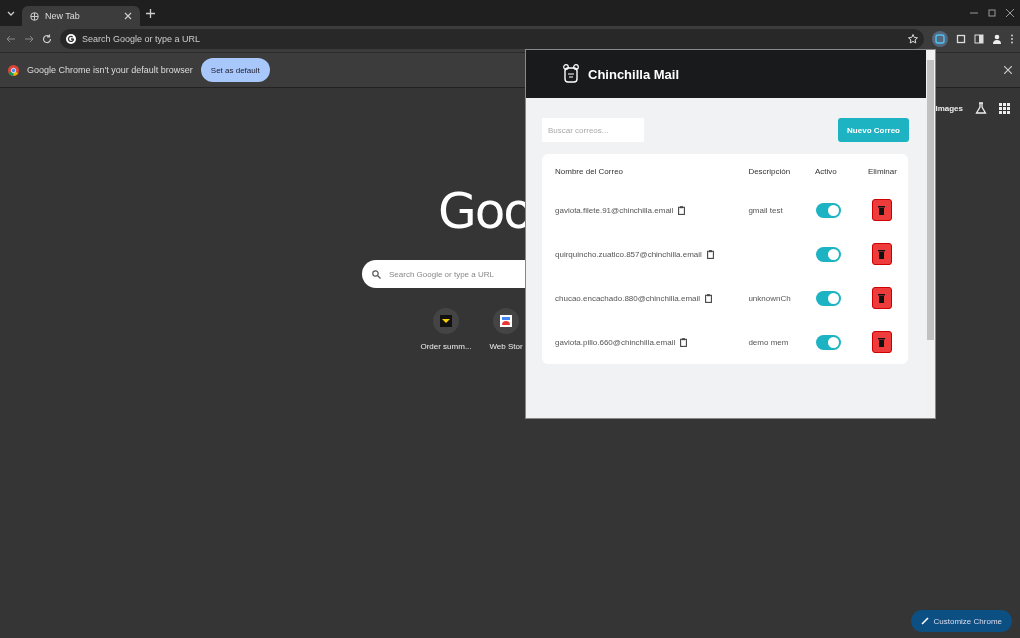  I want to click on menu-icon, so click(1012, 39).